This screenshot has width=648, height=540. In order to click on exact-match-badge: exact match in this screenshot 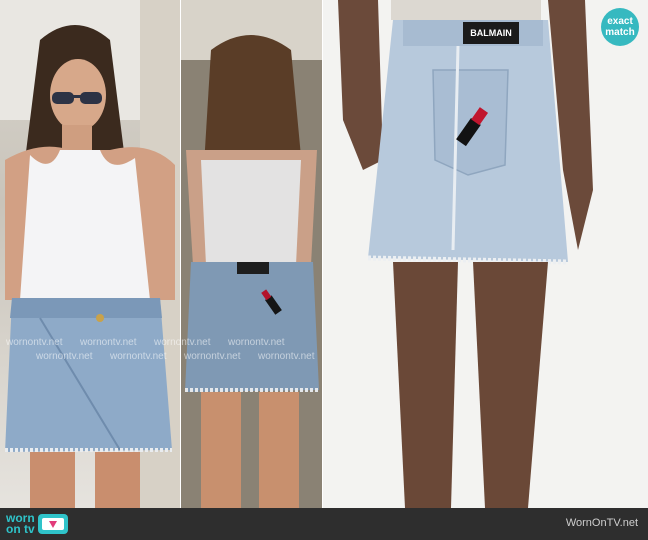, I will do `click(620, 27)`.